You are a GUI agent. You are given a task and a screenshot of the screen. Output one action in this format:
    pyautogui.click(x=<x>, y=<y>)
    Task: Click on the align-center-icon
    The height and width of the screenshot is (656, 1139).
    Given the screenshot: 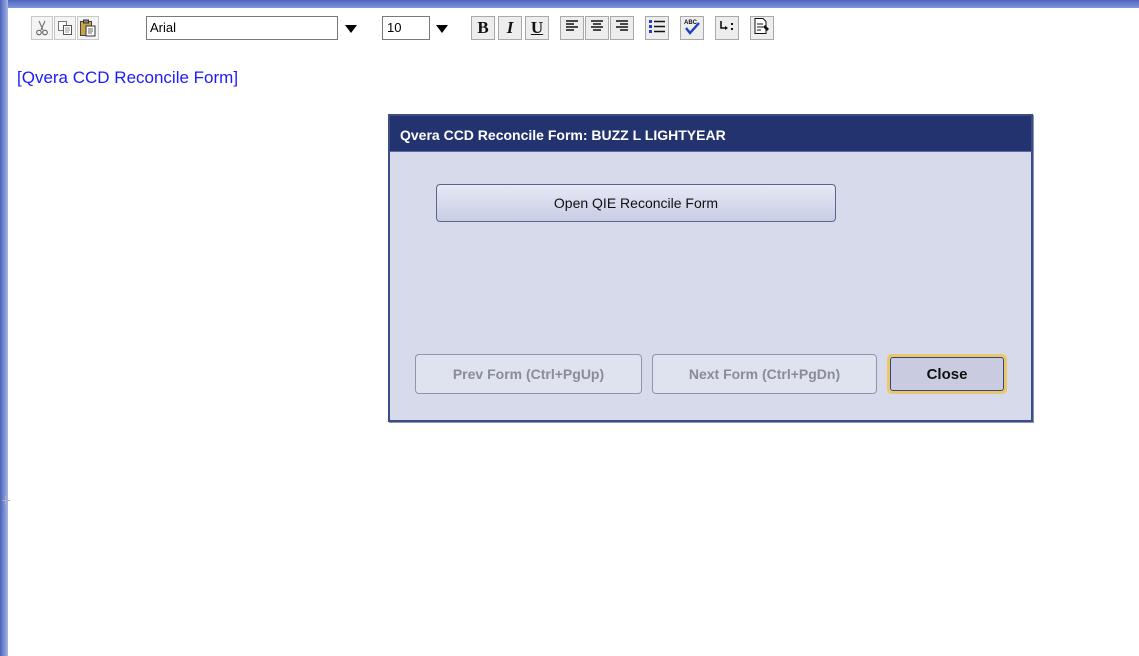 What is the action you would take?
    pyautogui.click(x=597, y=28)
    